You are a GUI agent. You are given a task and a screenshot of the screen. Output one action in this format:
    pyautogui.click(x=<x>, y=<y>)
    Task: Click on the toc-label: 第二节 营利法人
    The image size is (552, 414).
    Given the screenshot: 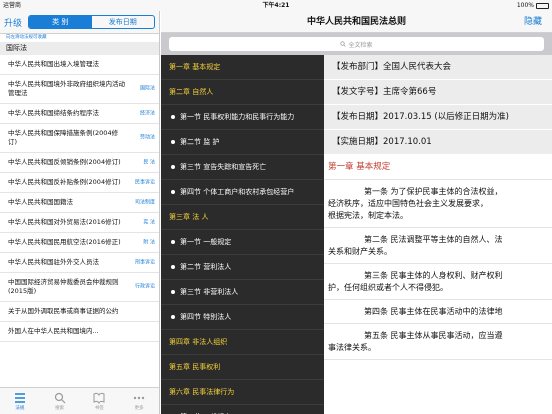 What is the action you would take?
    pyautogui.click(x=206, y=267)
    